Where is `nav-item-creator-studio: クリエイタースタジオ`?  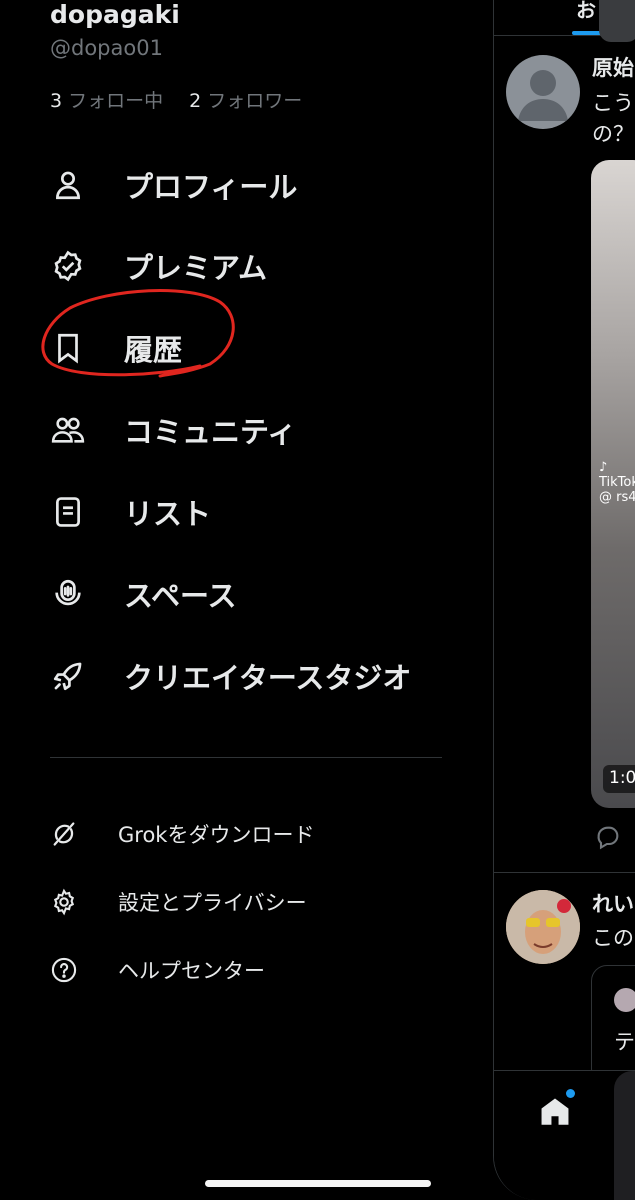
nav-item-creator-studio: クリエイタースタジオ is located at coordinates (258, 676).